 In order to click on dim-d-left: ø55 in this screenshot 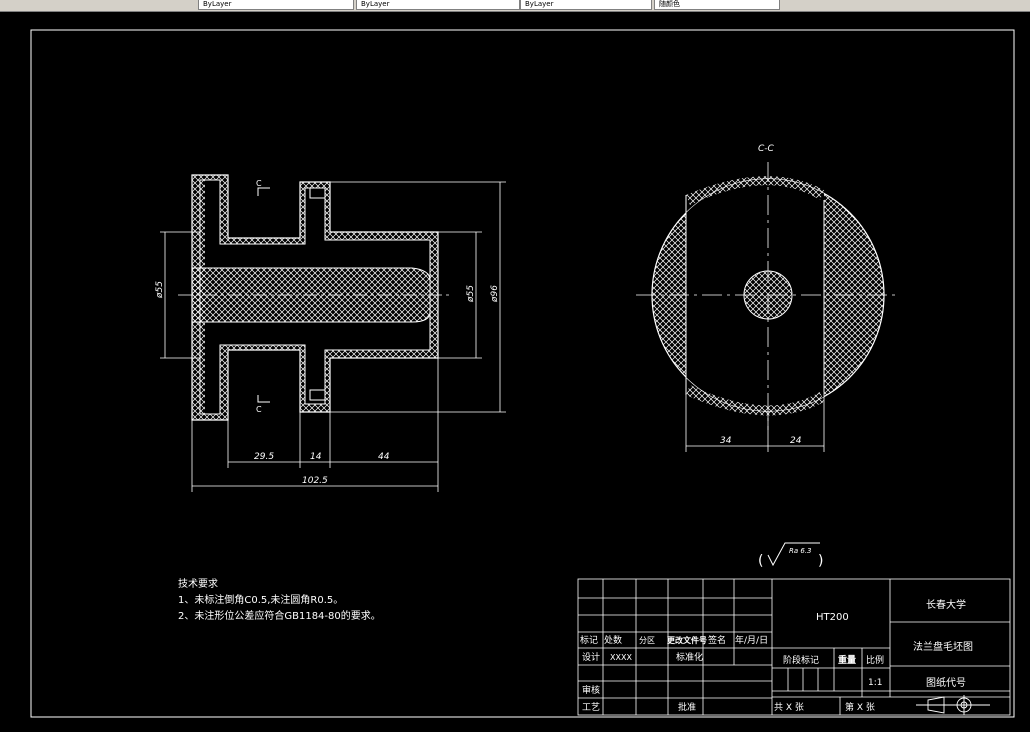, I will do `click(160, 290)`.